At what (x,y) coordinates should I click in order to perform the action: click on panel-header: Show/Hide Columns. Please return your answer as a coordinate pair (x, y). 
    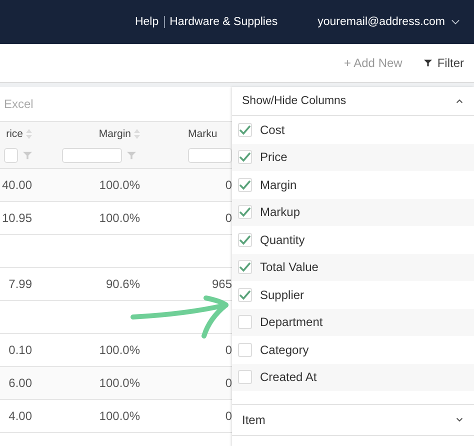
    Looking at the image, I should click on (353, 101).